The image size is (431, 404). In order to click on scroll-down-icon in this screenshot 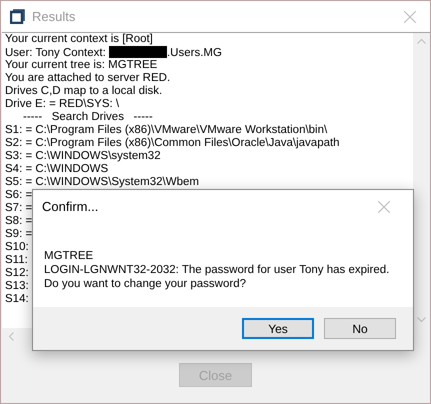, I will do `click(421, 320)`.